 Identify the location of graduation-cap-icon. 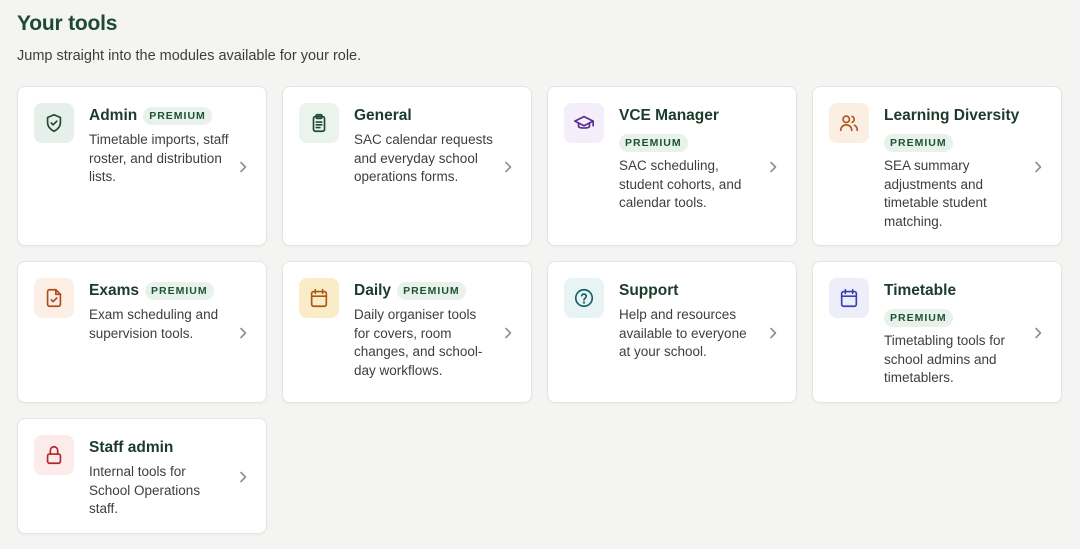
(584, 123).